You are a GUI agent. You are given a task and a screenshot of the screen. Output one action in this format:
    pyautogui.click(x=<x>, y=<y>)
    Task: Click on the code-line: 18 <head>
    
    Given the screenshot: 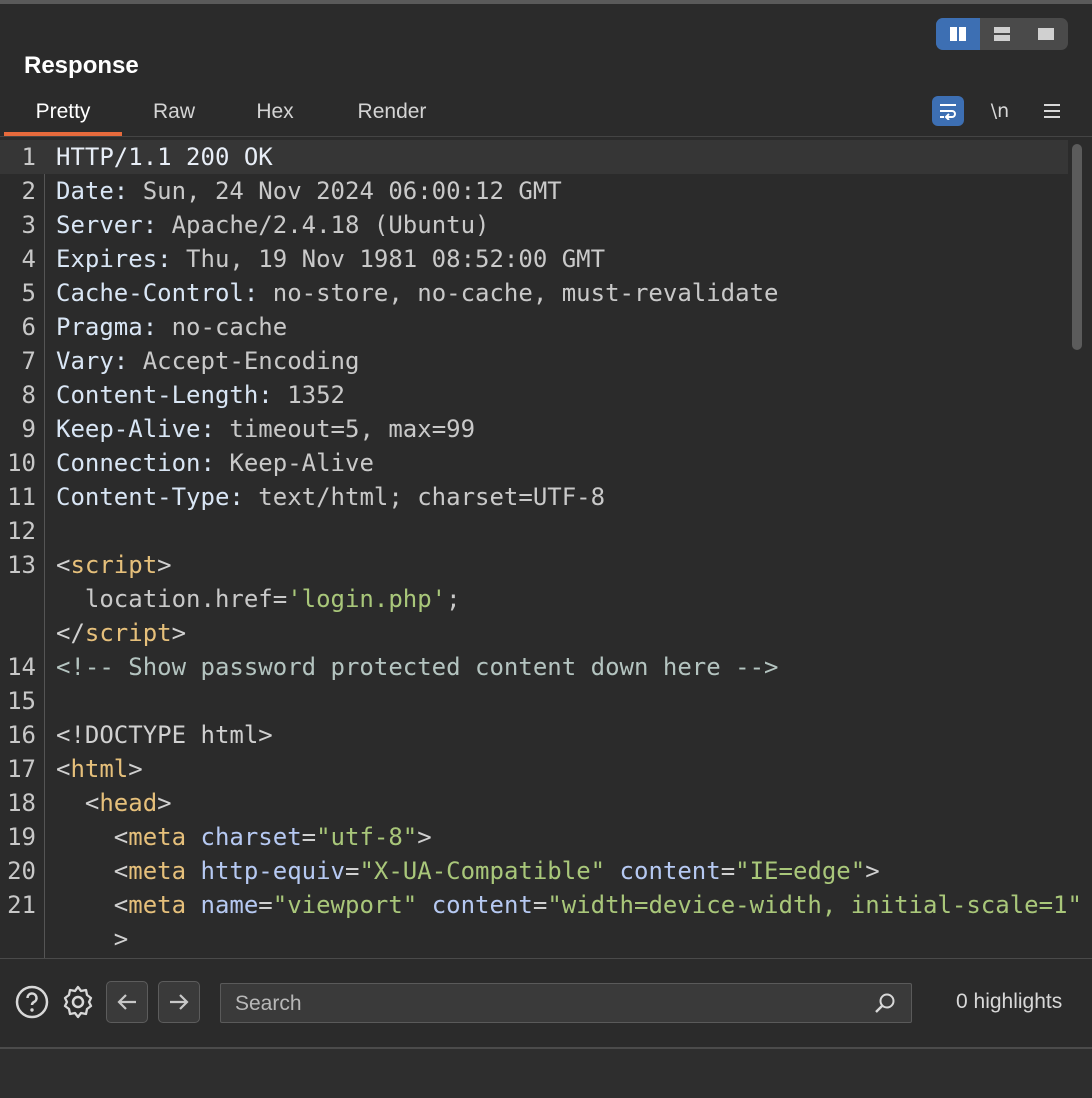 What is the action you would take?
    pyautogui.click(x=534, y=803)
    